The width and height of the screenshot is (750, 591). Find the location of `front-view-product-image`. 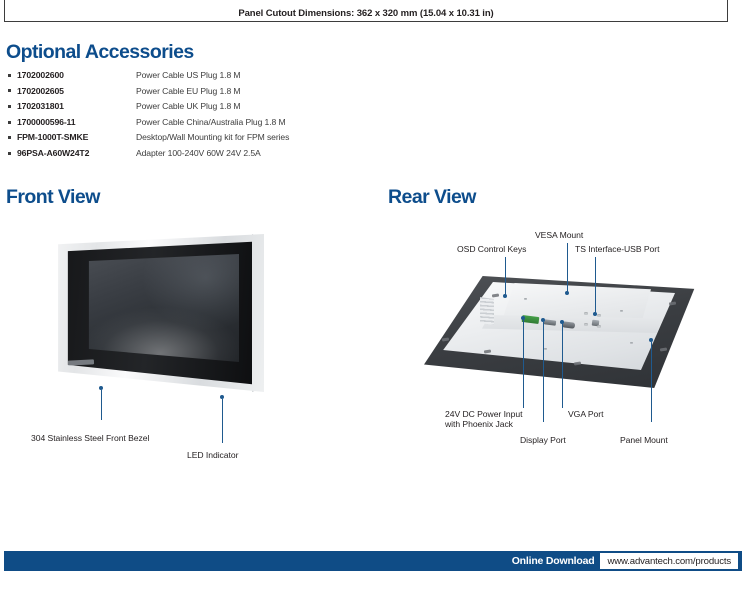

front-view-product-image is located at coordinates (166, 313).